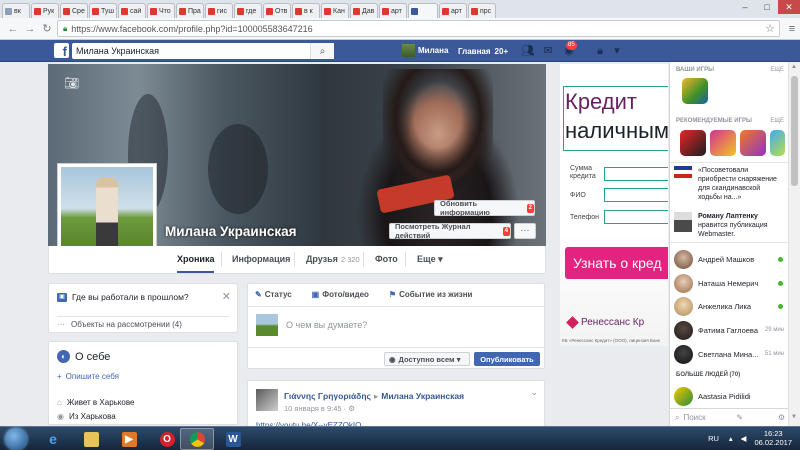 The height and width of the screenshot is (450, 800). What do you see at coordinates (248, 10) in the screenshot?
I see `browser-tab: где` at bounding box center [248, 10].